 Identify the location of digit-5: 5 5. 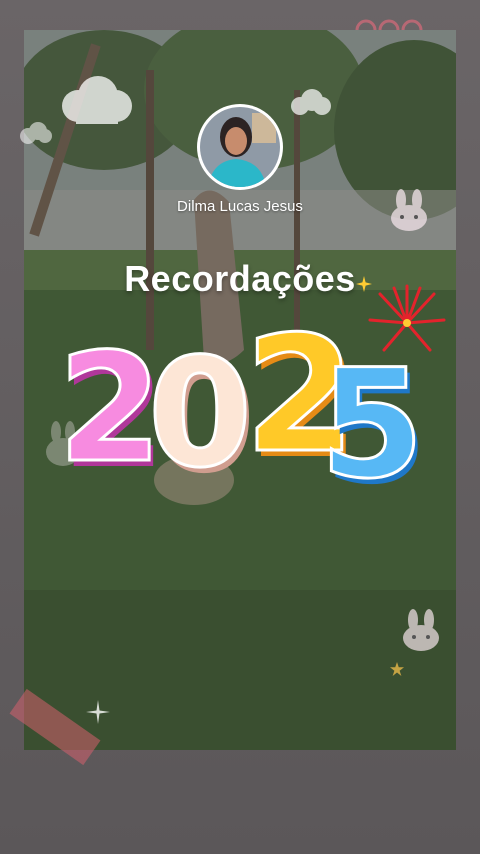
(373, 428).